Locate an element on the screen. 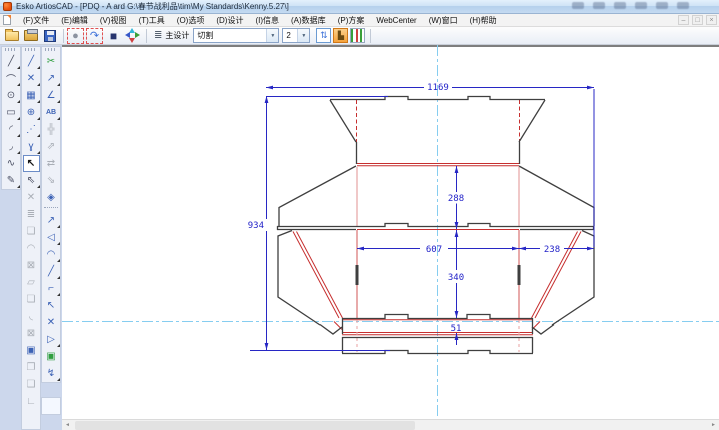  menu-window: (W)窗口 is located at coordinates (443, 20).